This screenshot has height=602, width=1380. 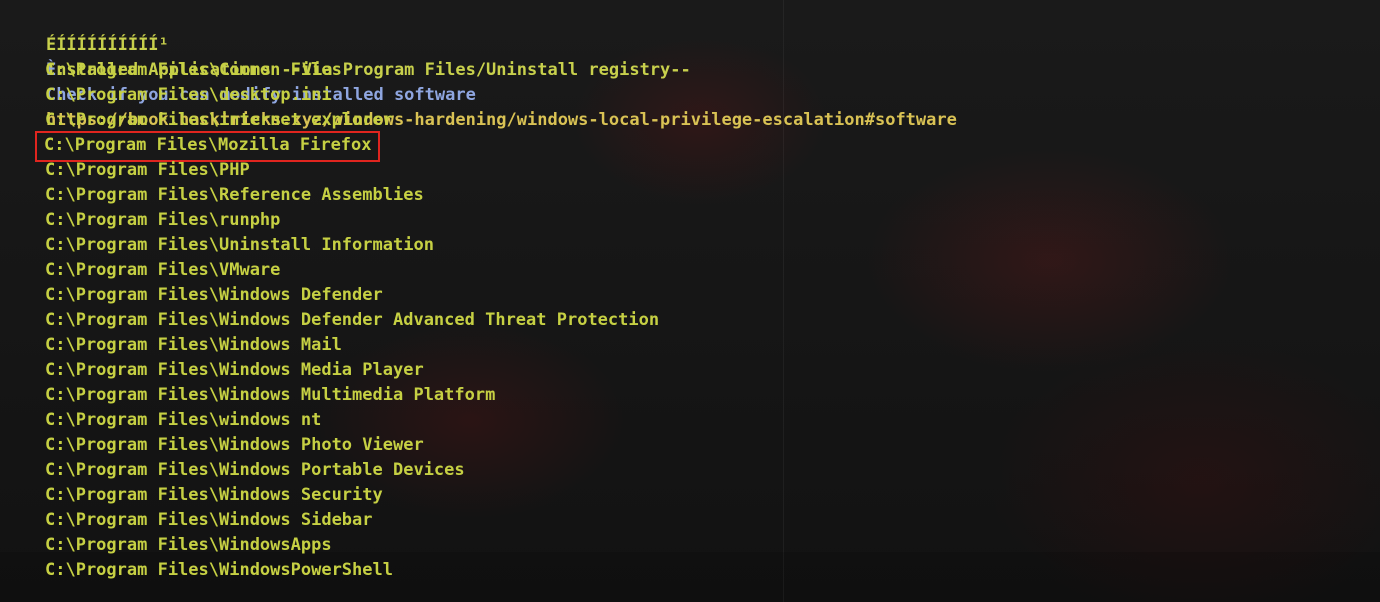 I want to click on path-line: C:\Program Files\Uninstall Information, so click(x=239, y=245).